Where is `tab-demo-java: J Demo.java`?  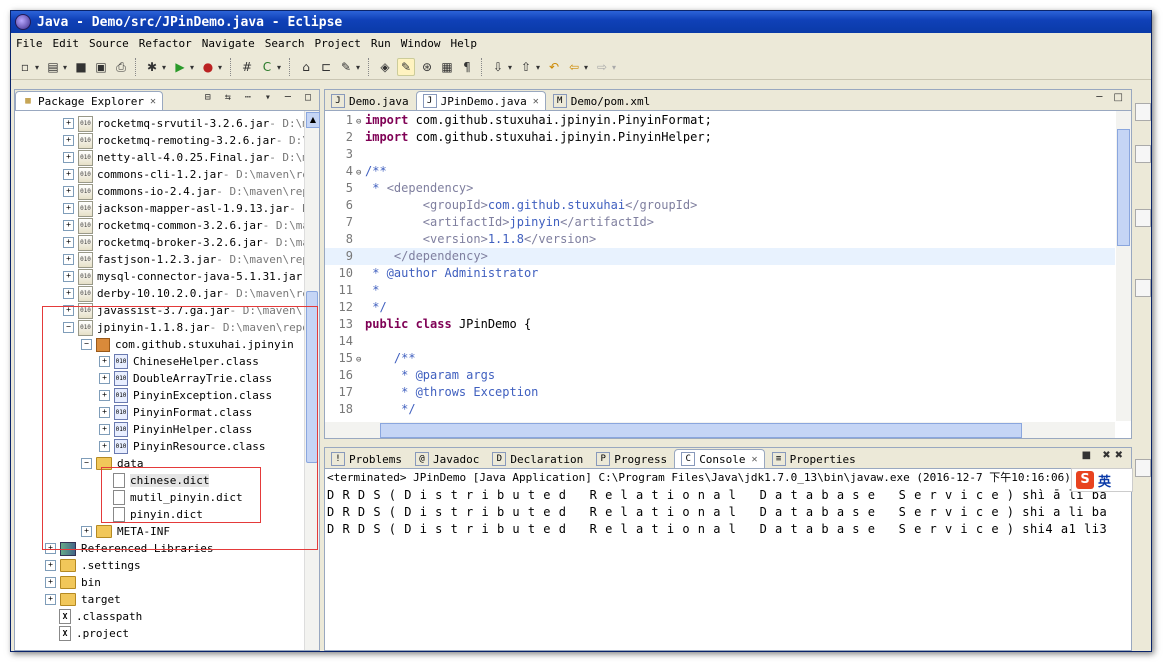 tab-demo-java: J Demo.java is located at coordinates (370, 101).